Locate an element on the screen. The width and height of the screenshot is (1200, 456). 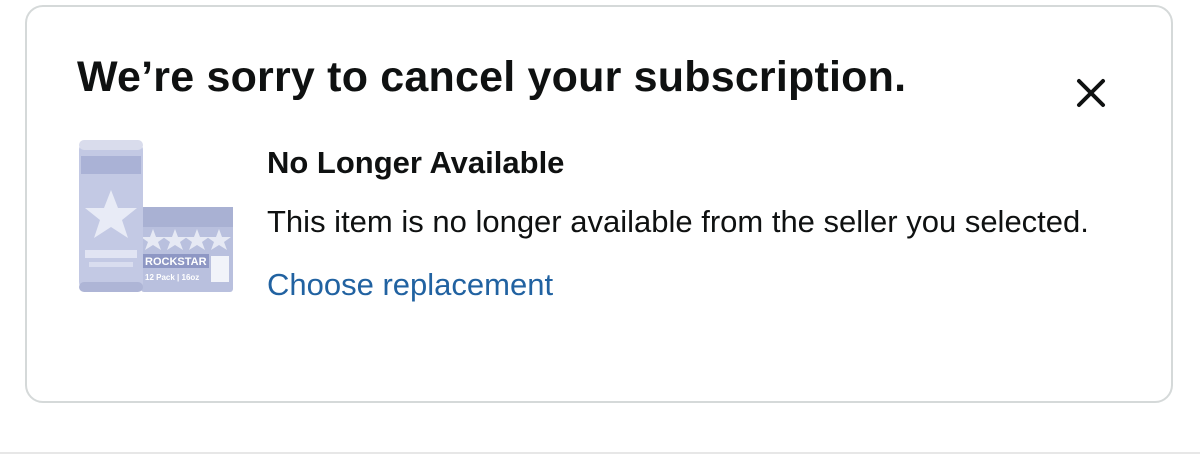
divider is located at coordinates (600, 453).